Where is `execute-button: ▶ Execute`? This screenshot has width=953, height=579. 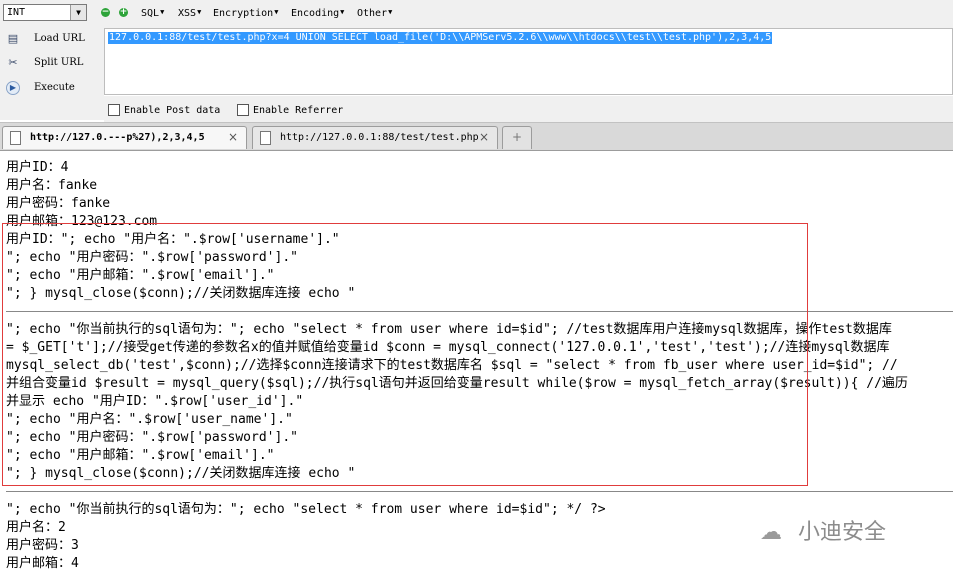 execute-button: ▶ Execute is located at coordinates (53, 89).